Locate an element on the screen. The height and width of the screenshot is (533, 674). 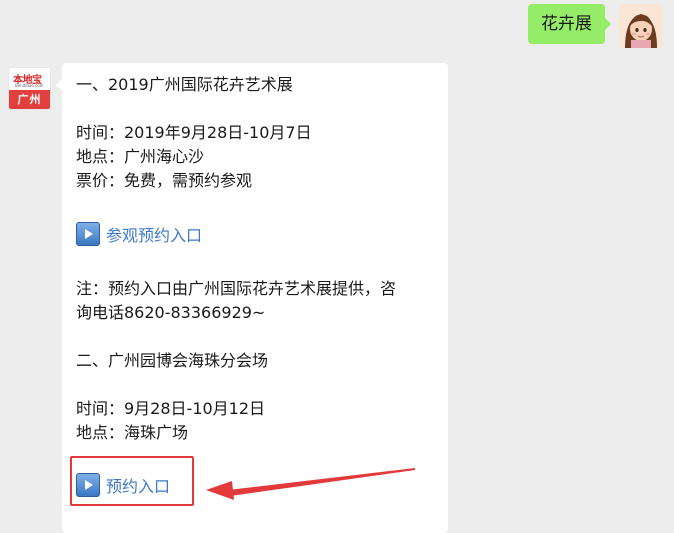
bendibao-avatar: 本地宝 Bendibao.com 广州 is located at coordinates (29, 88).